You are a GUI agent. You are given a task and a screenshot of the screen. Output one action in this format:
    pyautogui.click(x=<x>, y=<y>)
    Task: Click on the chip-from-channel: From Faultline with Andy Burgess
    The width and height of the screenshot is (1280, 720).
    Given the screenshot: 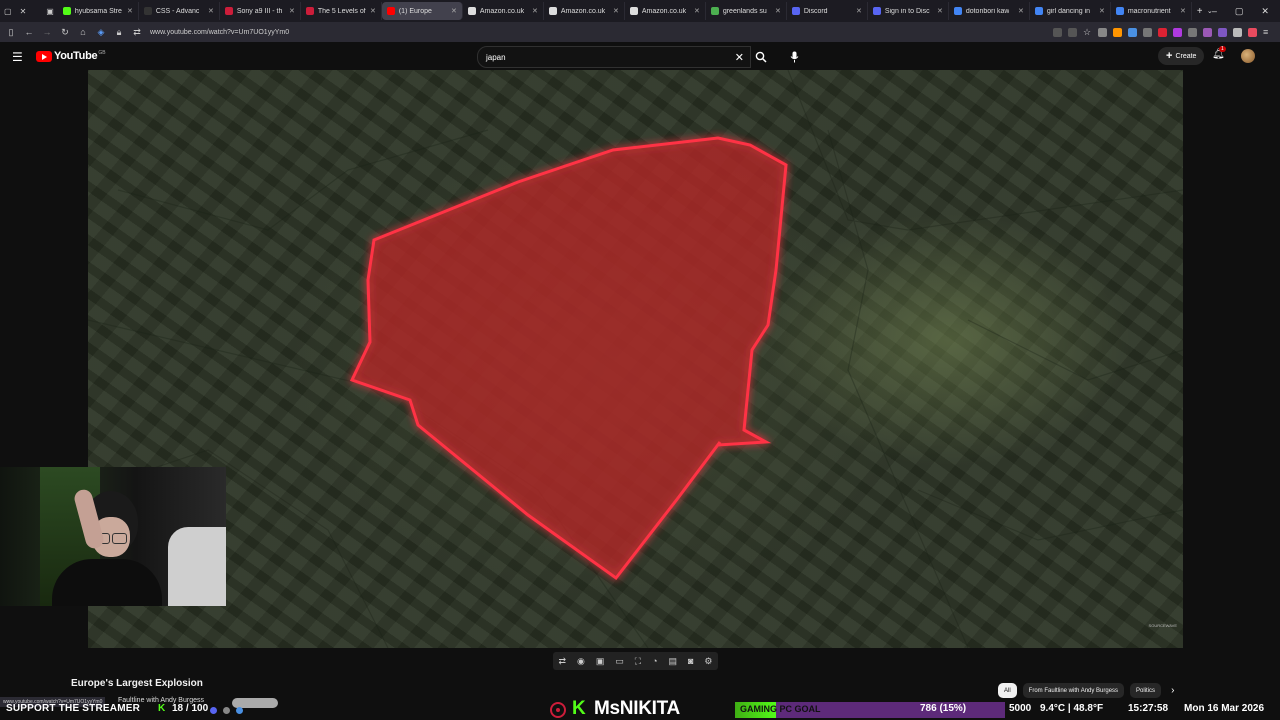 What is the action you would take?
    pyautogui.click(x=1073, y=690)
    